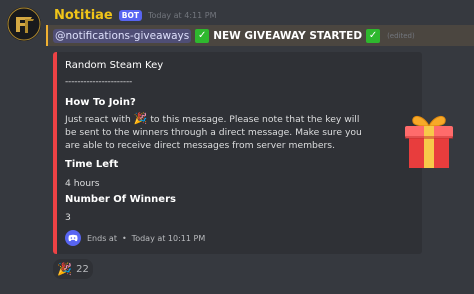 This screenshot has width=474, height=294. What do you see at coordinates (120, 199) in the screenshot?
I see `field-winners-name: Number Of Winners` at bounding box center [120, 199].